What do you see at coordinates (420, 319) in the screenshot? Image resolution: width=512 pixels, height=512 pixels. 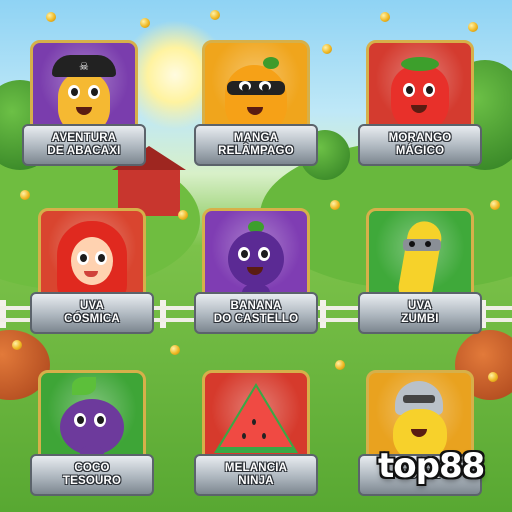 I see `card-title: ZUMBI` at bounding box center [420, 319].